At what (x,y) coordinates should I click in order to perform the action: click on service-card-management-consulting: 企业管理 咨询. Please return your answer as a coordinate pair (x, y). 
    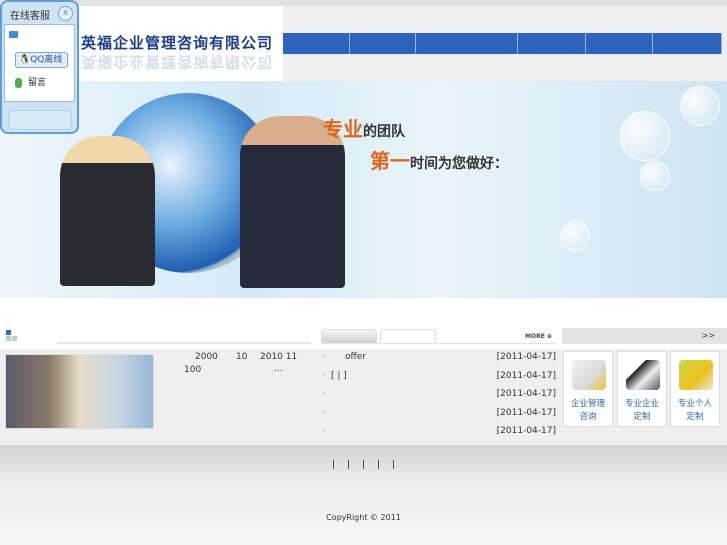
    Looking at the image, I should click on (588, 389).